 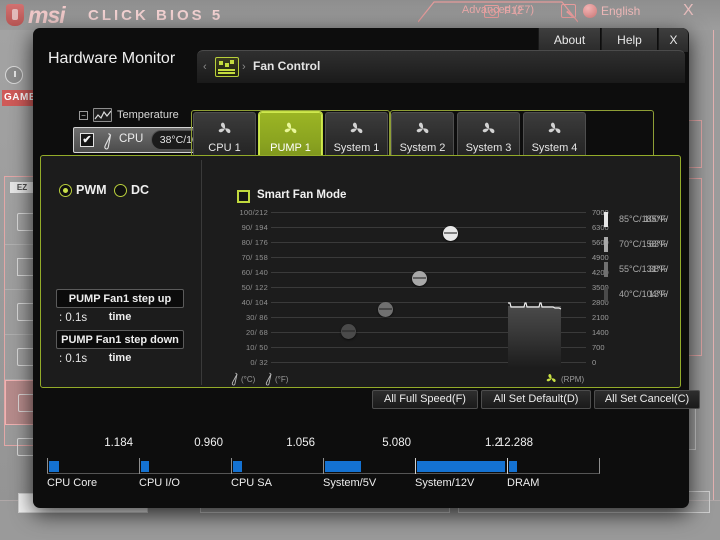 I want to click on y-tick-left-8: 20/ 68, so click(x=256, y=332).